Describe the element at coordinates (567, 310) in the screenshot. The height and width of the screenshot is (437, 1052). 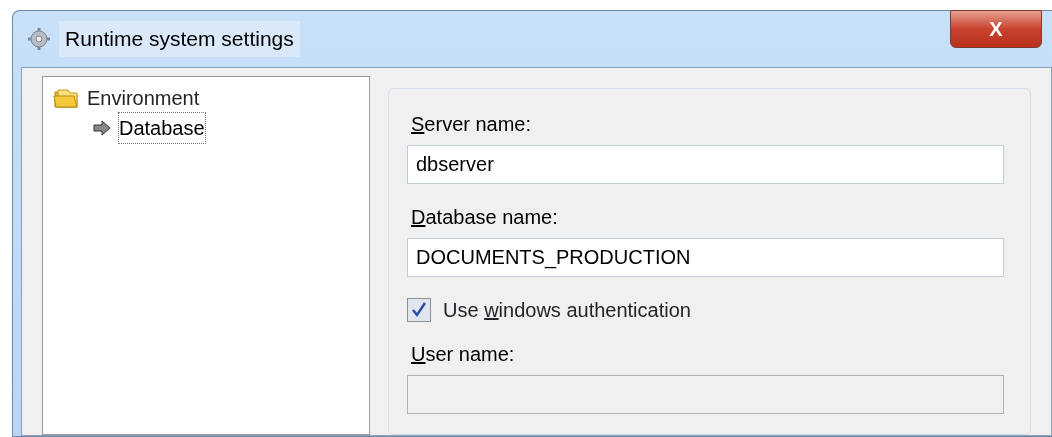
I see `checkbox-label: Use windows authentication` at that location.